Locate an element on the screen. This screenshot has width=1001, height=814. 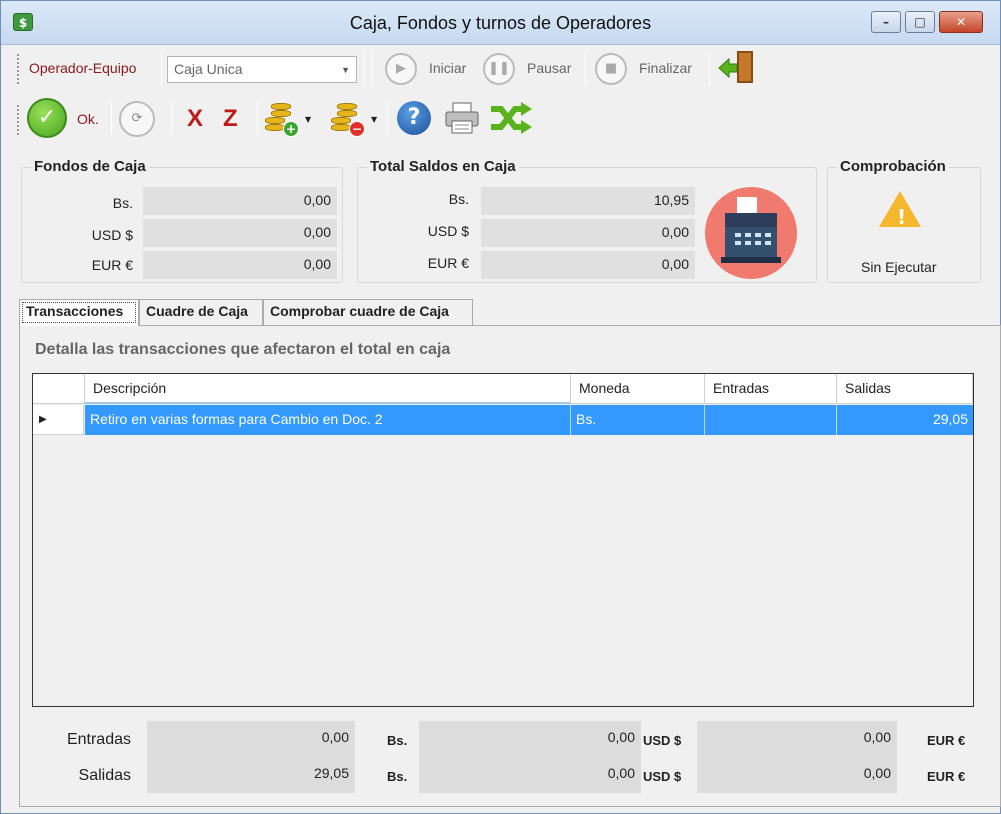
fondos-title: Fondos de Caja is located at coordinates (90, 166).